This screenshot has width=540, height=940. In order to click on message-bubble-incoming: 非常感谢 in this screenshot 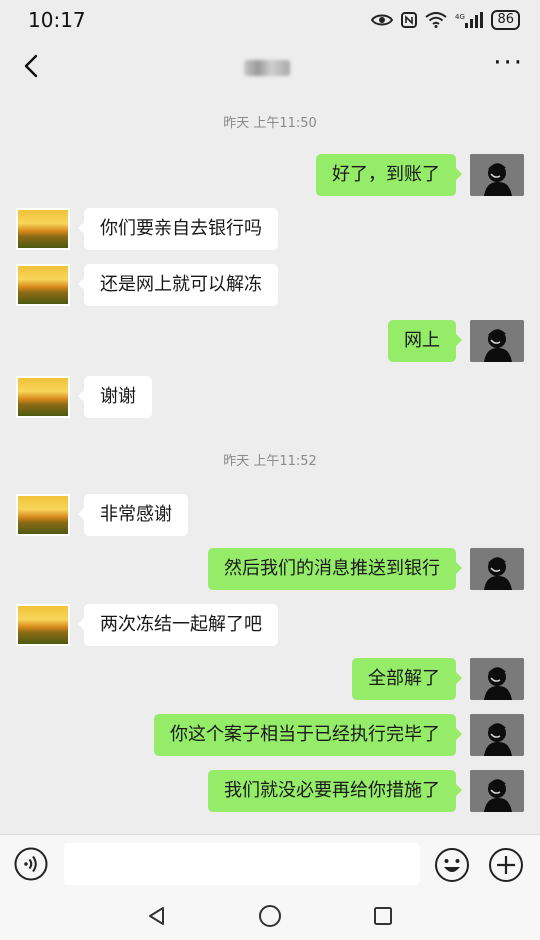, I will do `click(133, 515)`.